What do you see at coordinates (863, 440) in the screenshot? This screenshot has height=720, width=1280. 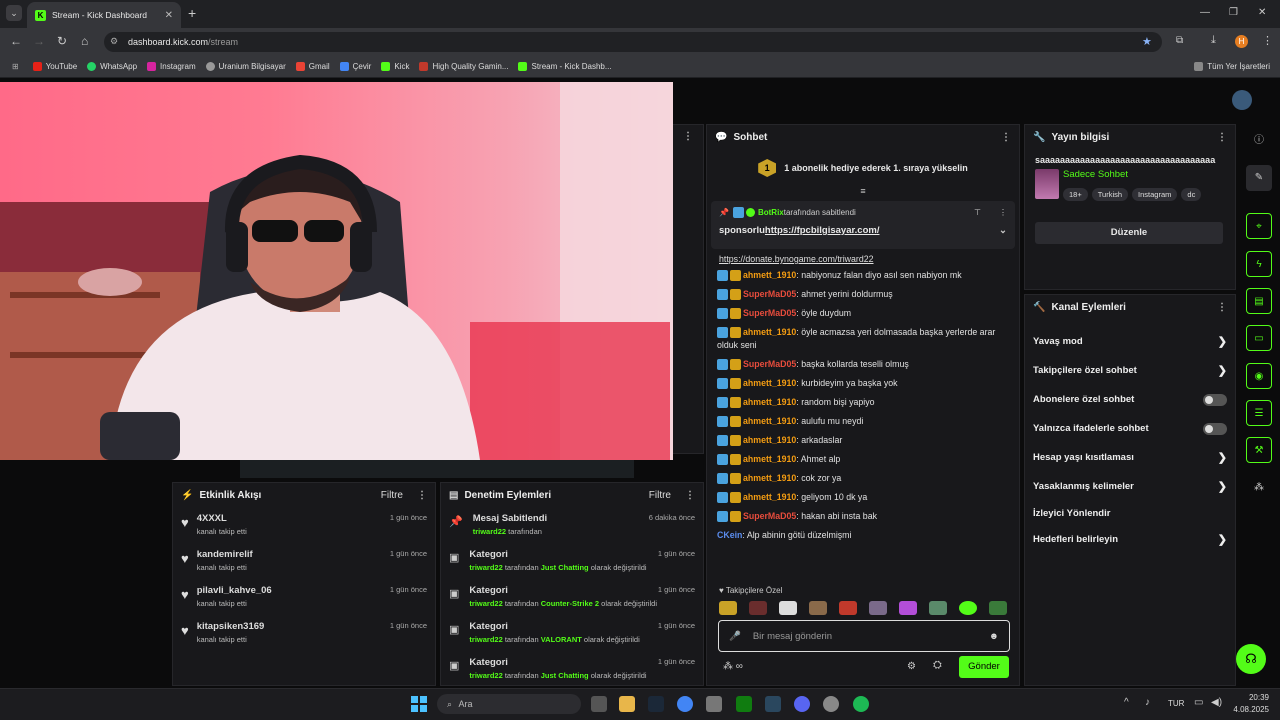 I see `chat-message: ahmett_1910: arkadaslar` at bounding box center [863, 440].